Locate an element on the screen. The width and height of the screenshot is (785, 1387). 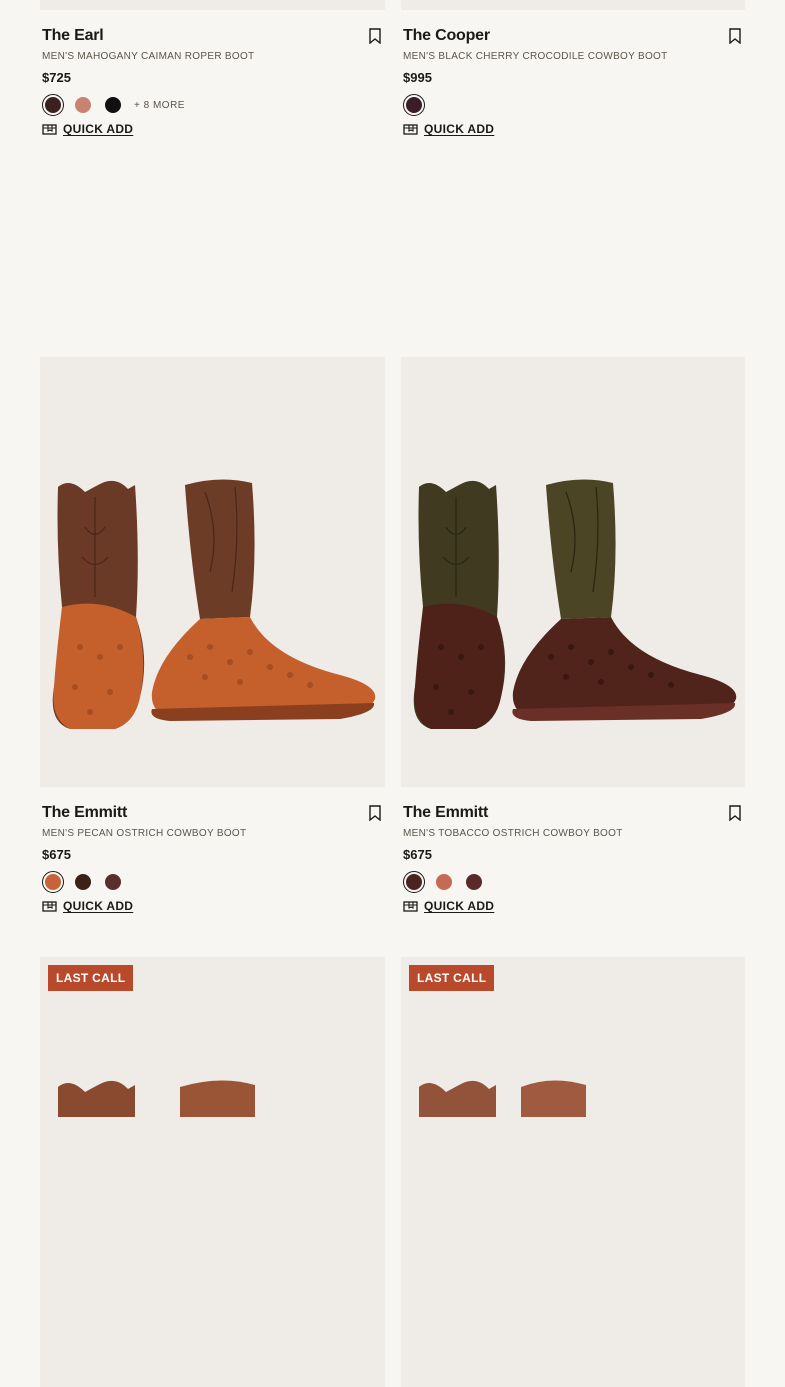
product-price: $725 is located at coordinates (56, 77).